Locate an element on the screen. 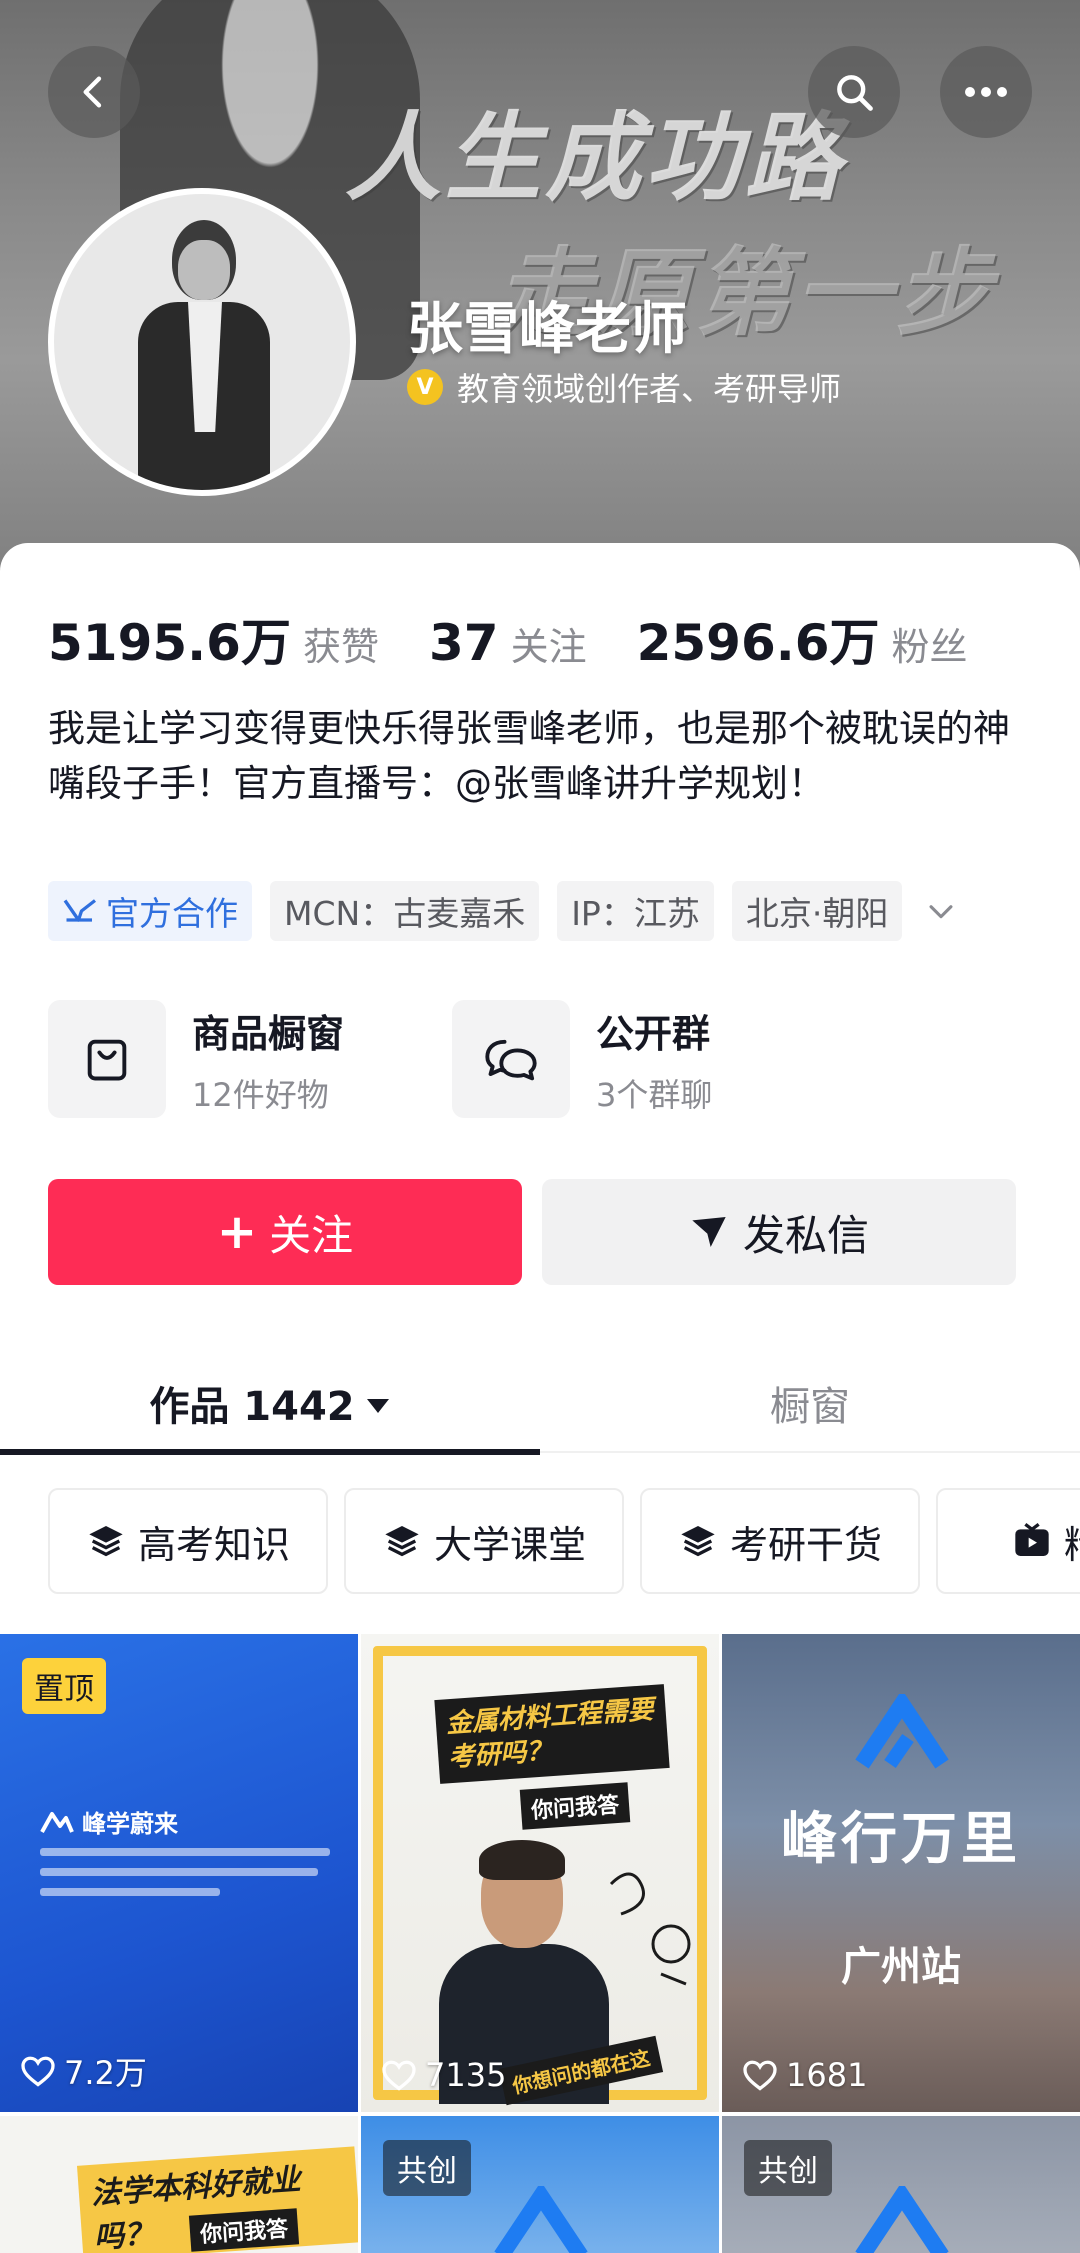  collection-chip-gaokao: 高考知识 is located at coordinates (188, 1541).